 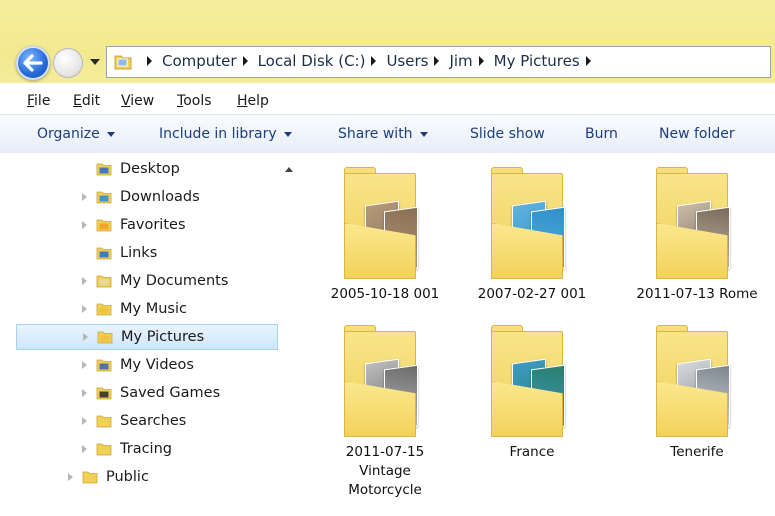 What do you see at coordinates (312, 61) in the screenshot?
I see `breadcrumb-local-disk: Local Disk (C:)` at bounding box center [312, 61].